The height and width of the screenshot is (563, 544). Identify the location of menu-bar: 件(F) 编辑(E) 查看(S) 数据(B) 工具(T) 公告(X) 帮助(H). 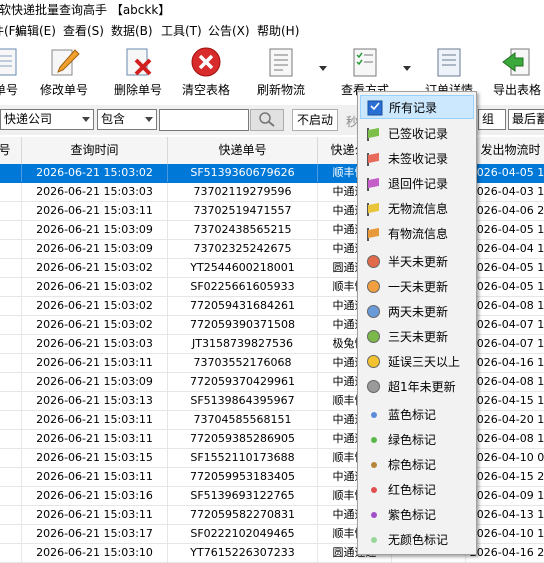
(272, 31).